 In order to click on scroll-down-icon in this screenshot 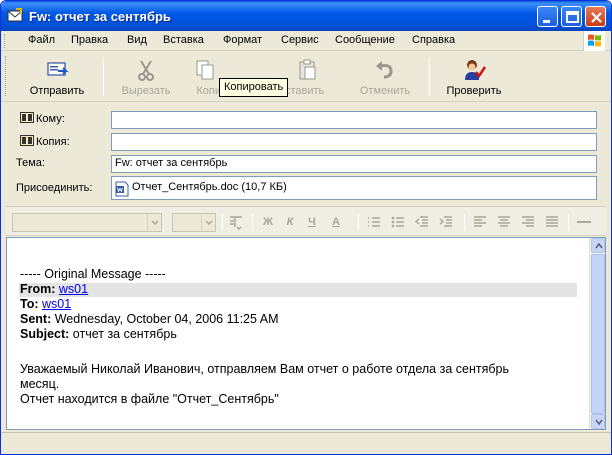, I will do `click(598, 421)`.